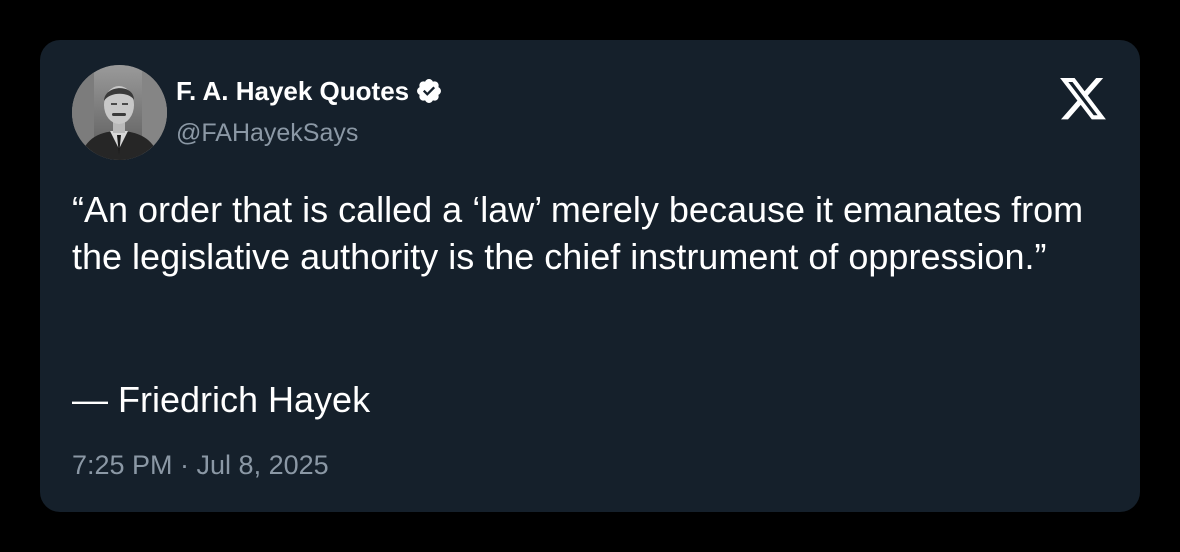  Describe the element at coordinates (429, 91) in the screenshot. I see `verified-badge-icon` at that location.